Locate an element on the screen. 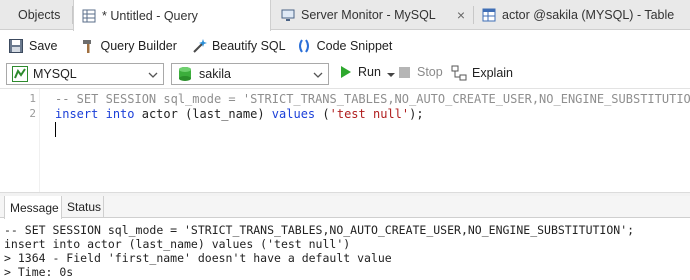  stop-button: Stop is located at coordinates (421, 72).